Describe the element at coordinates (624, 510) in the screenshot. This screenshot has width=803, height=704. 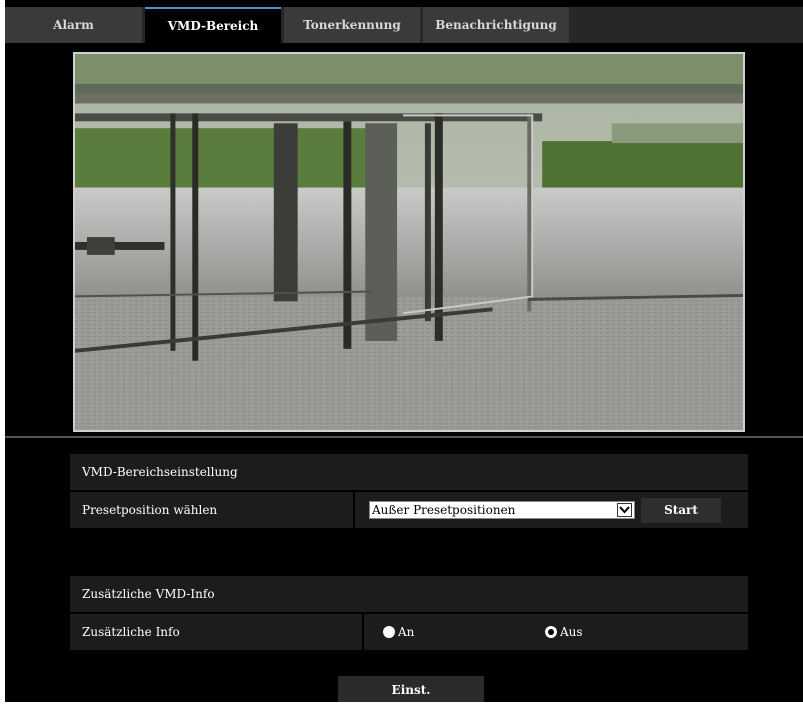
I see `chevron-down-icon` at that location.